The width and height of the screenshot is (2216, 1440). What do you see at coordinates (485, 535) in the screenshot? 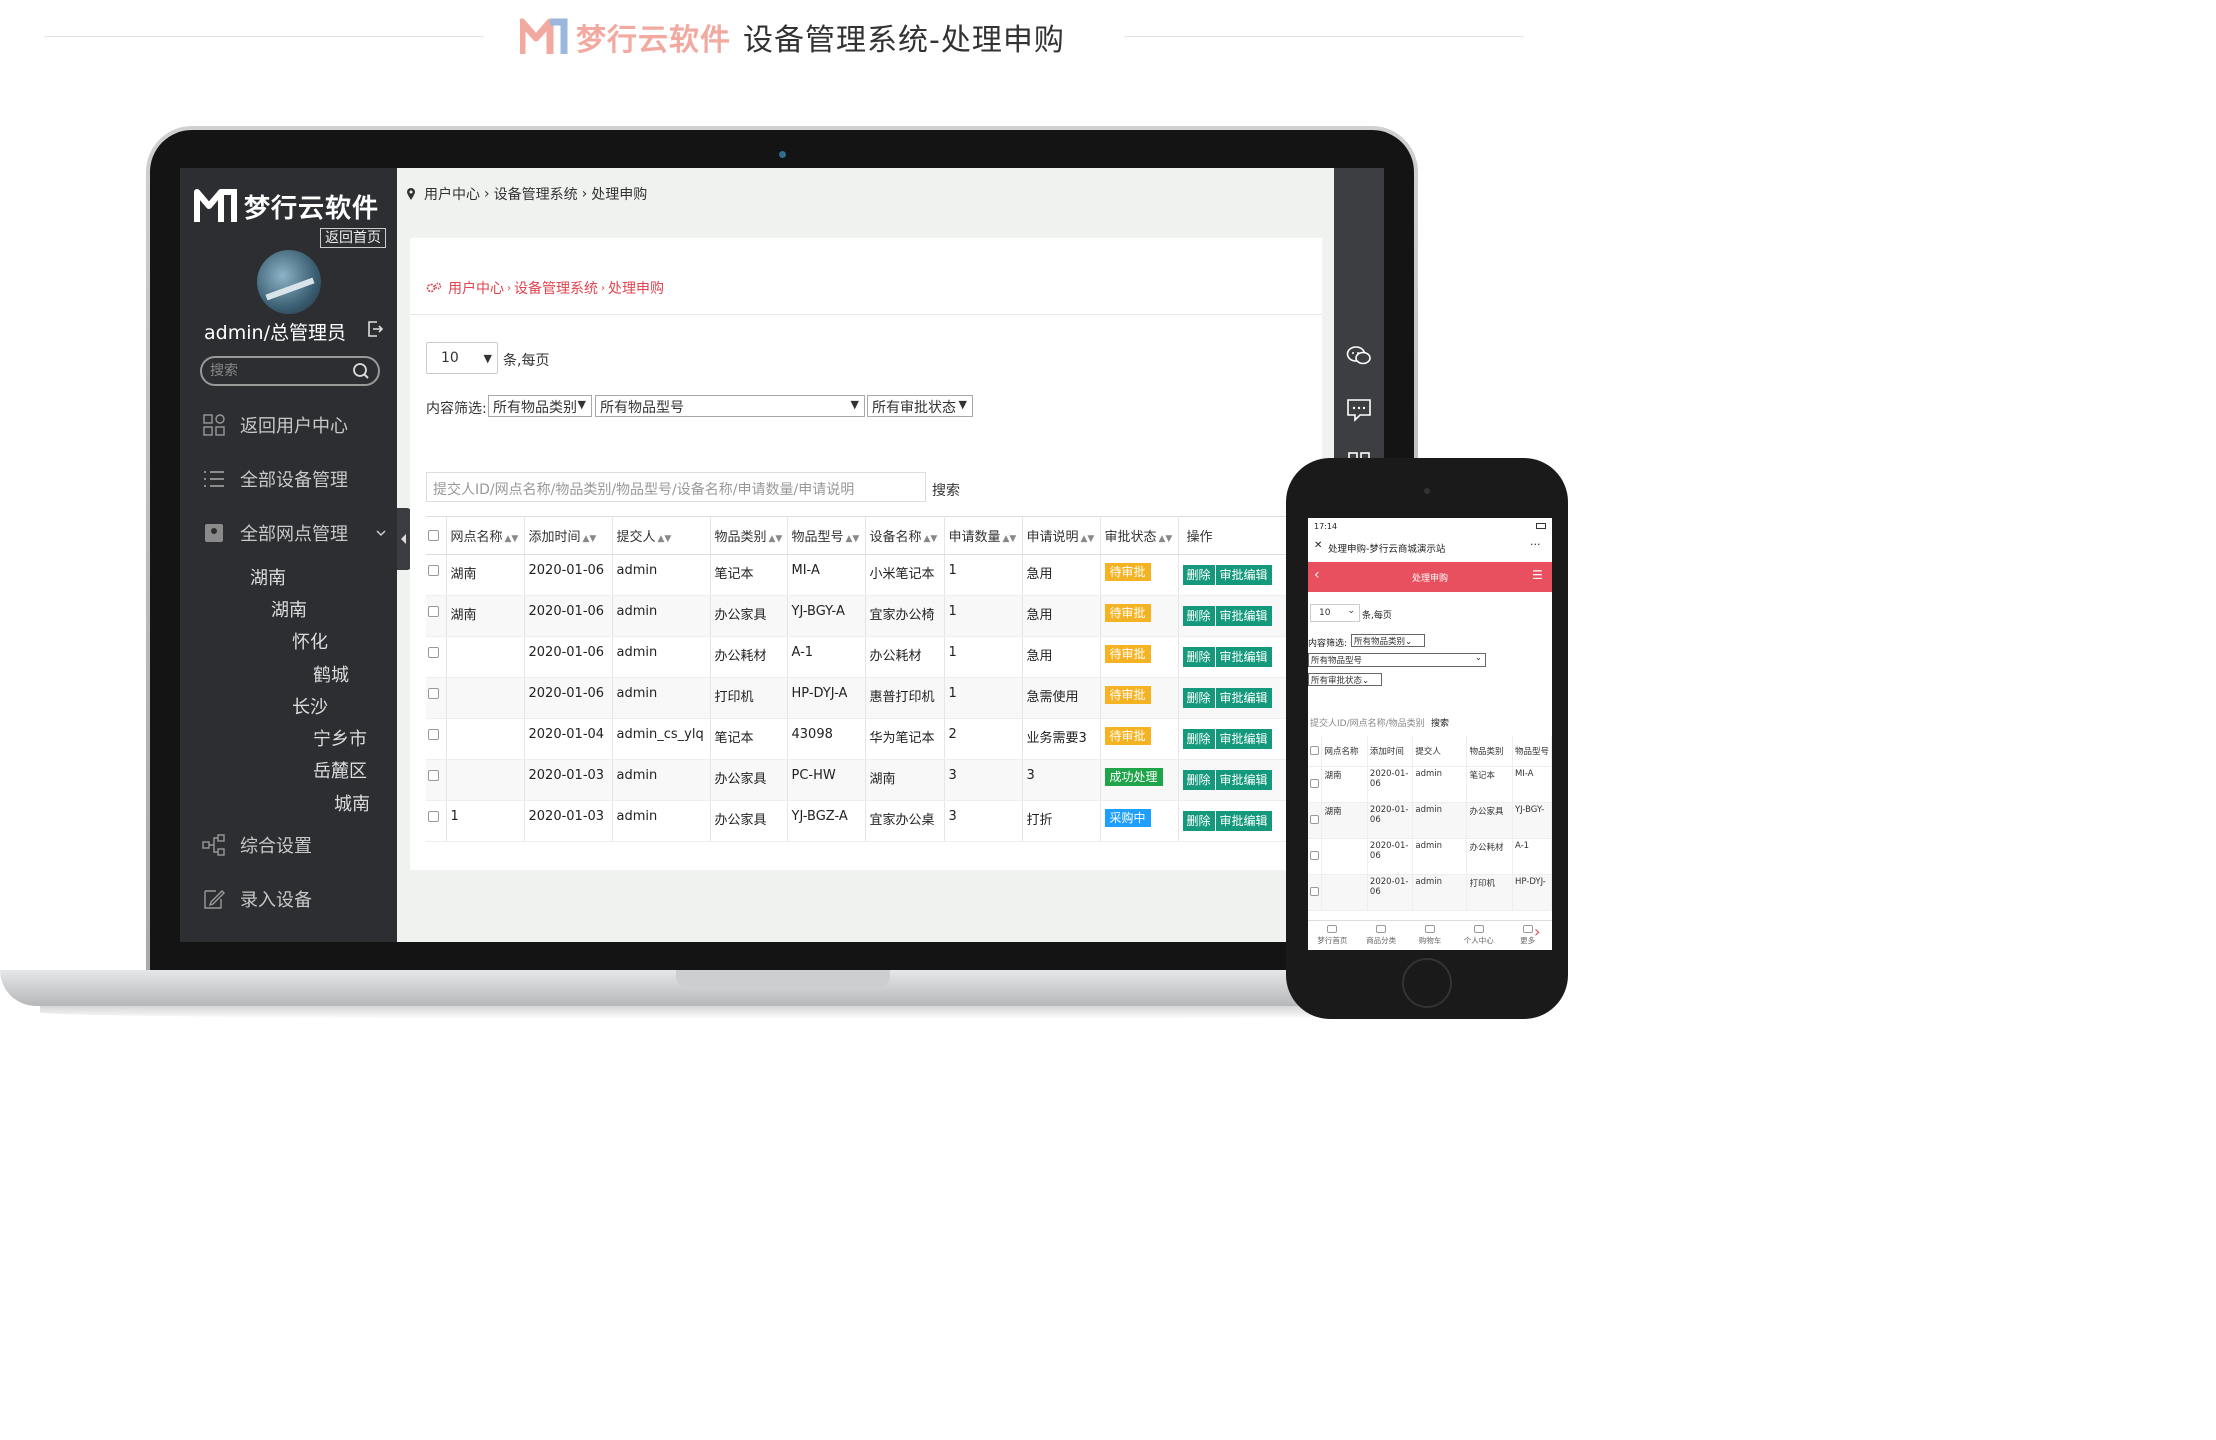
I see `th-site: 网点名称 ▲▼` at bounding box center [485, 535].